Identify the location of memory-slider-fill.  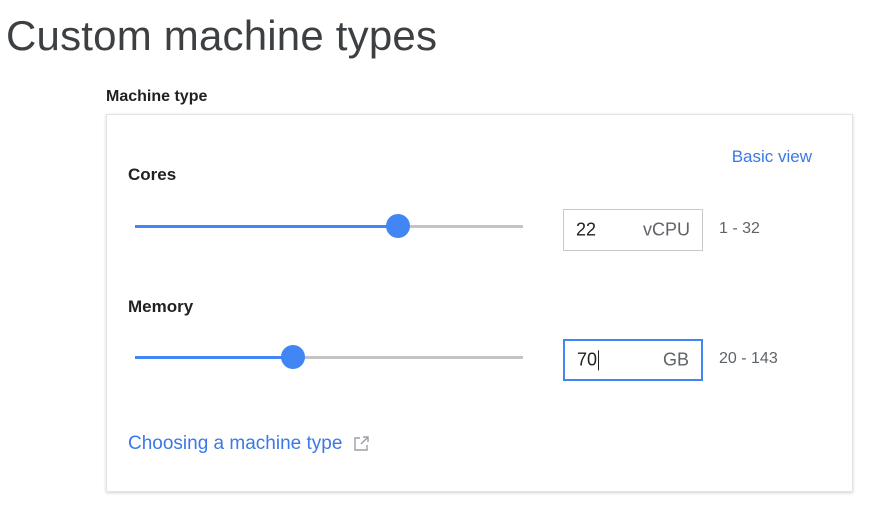
(214, 357).